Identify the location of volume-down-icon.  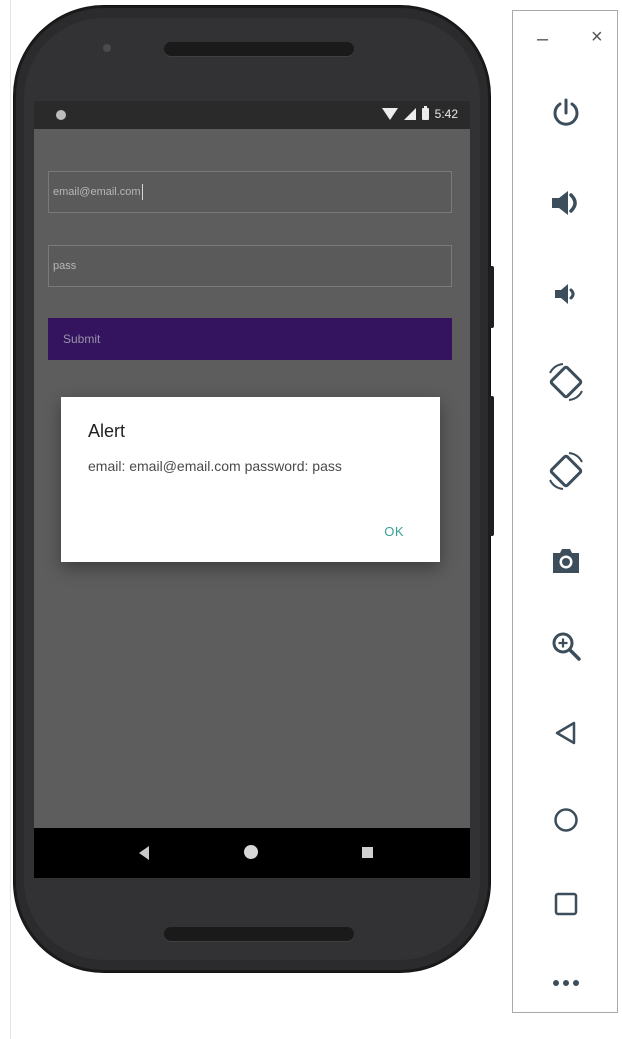
(565, 294).